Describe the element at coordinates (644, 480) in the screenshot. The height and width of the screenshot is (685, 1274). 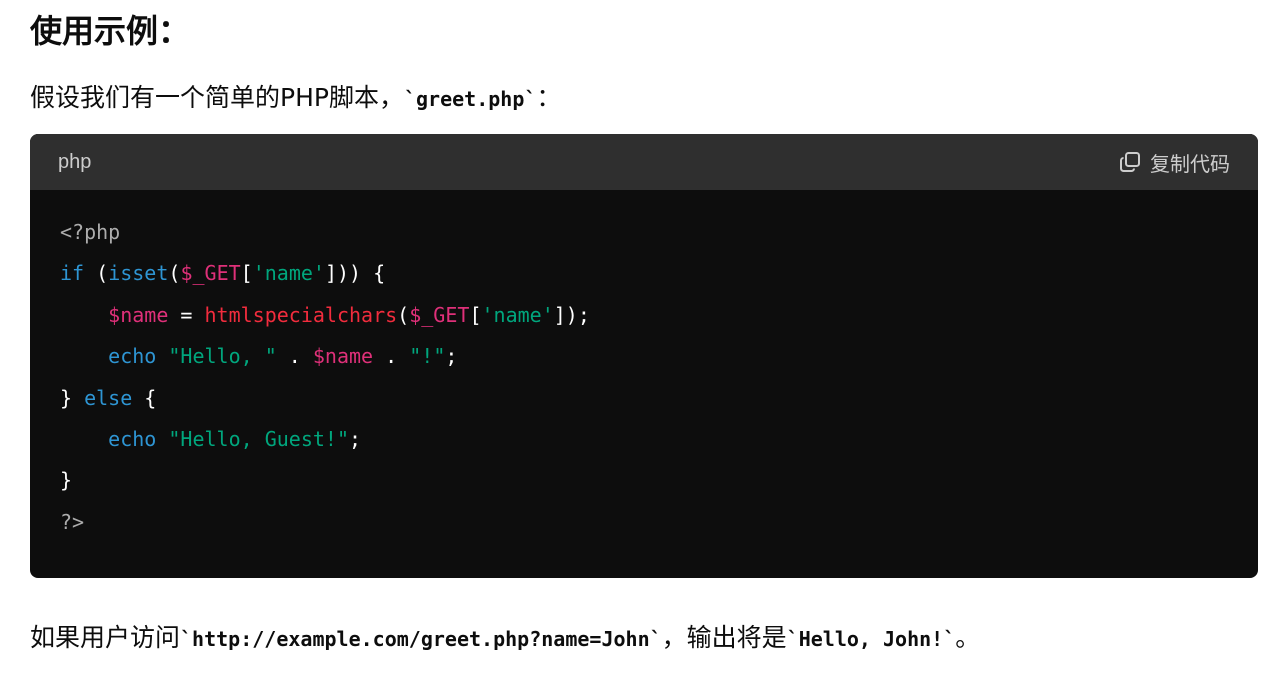
I see `code-line: }` at that location.